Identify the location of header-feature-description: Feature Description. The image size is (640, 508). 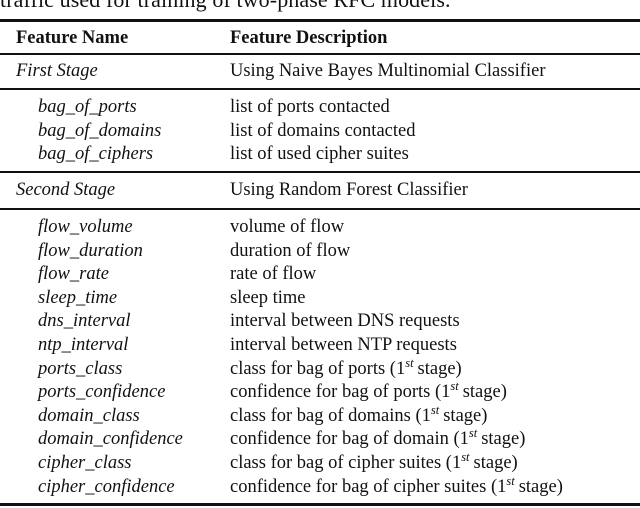
(309, 38).